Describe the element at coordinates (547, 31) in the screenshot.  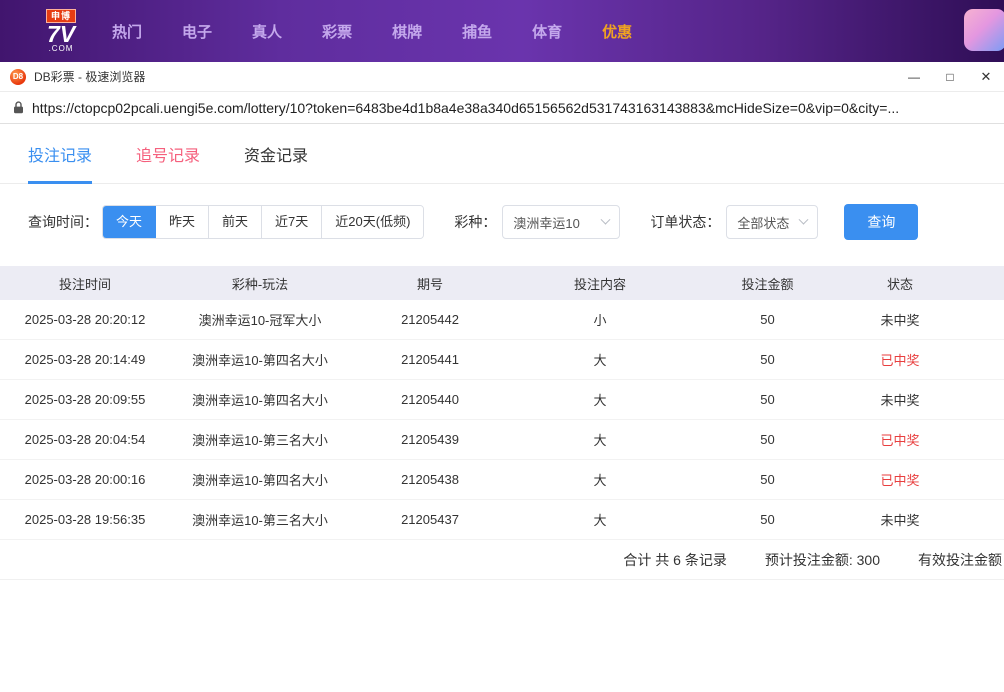
I see `nav-item-sports: 体育` at that location.